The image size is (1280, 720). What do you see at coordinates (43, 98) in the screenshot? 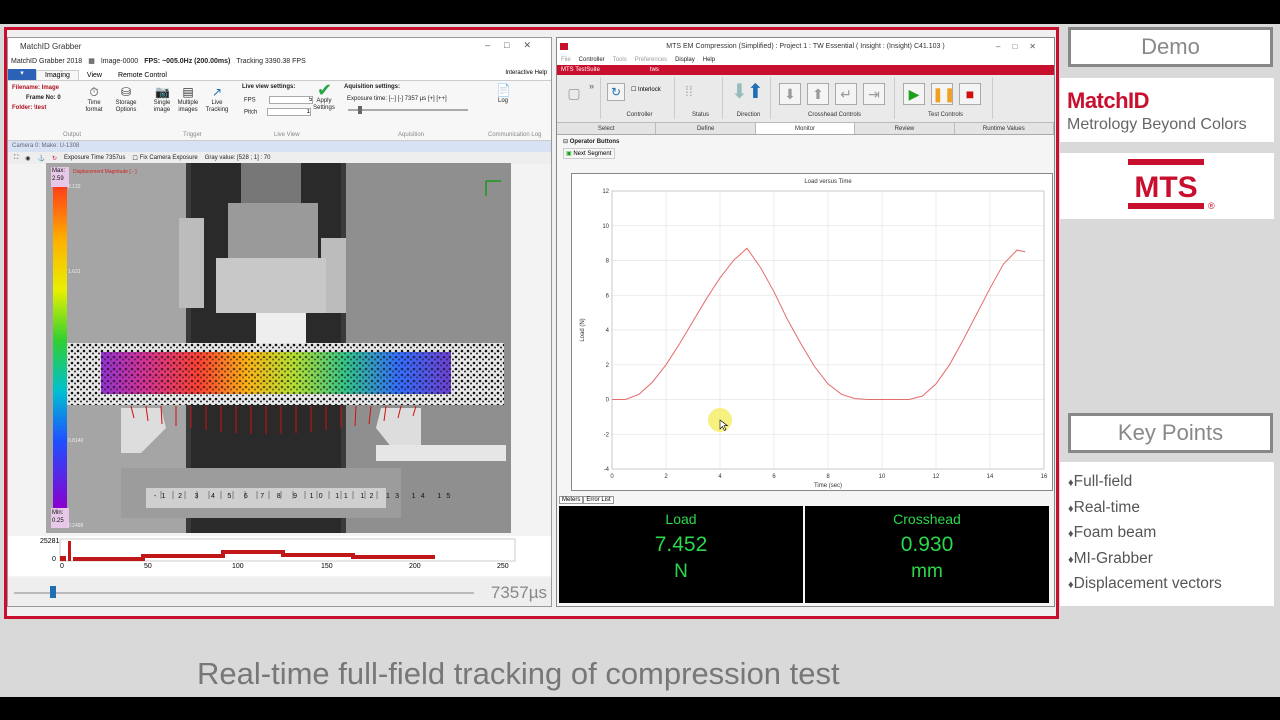
I see `frame-label: Frame No: 0` at bounding box center [43, 98].